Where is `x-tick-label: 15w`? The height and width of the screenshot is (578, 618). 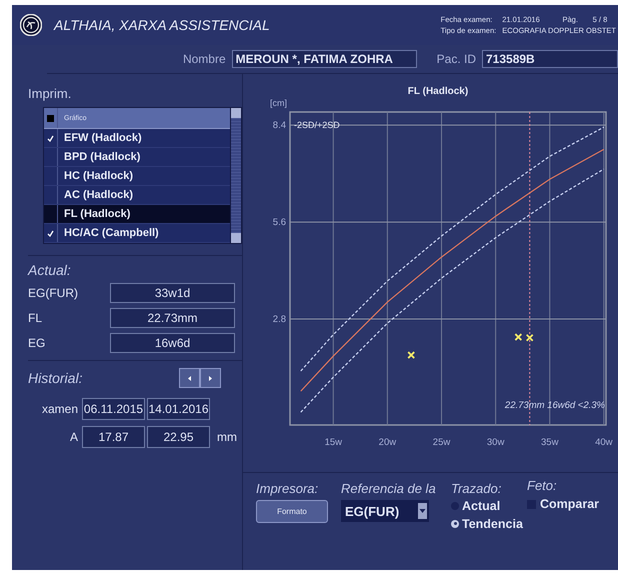 x-tick-label: 15w is located at coordinates (333, 442).